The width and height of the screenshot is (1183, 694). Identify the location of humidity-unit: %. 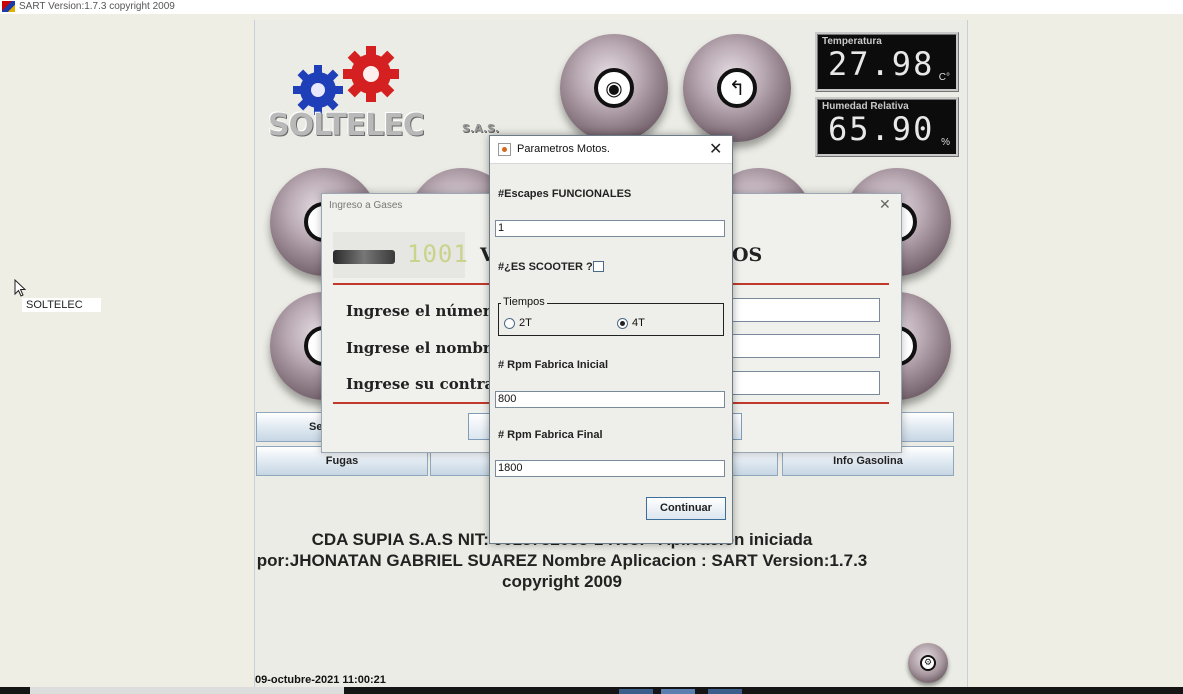
(945, 142).